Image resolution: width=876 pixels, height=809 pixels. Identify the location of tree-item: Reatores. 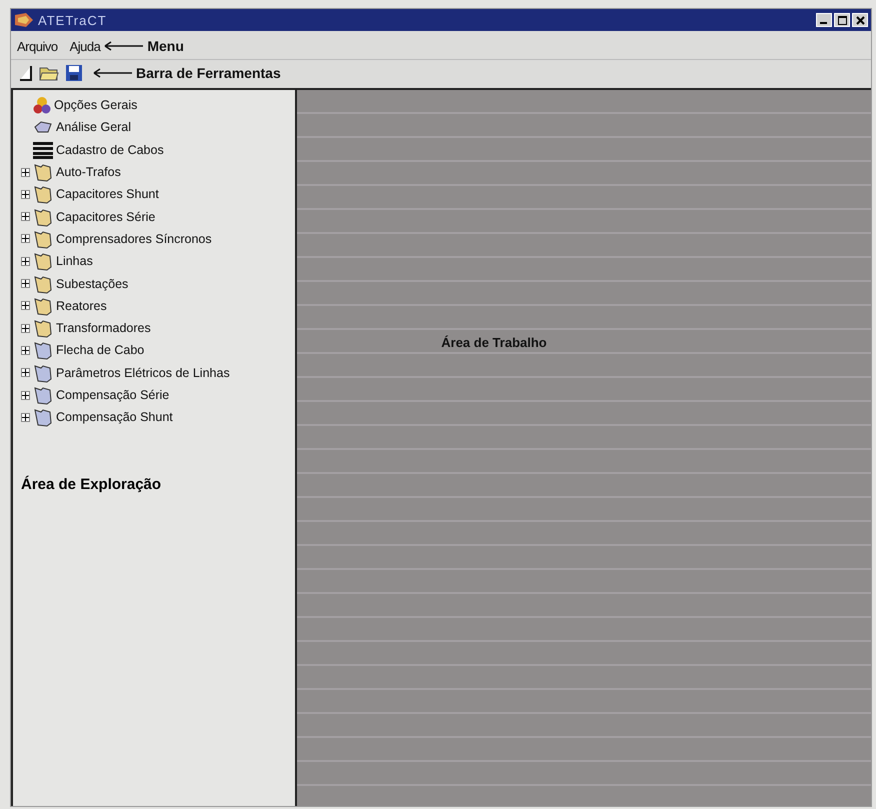
(81, 305).